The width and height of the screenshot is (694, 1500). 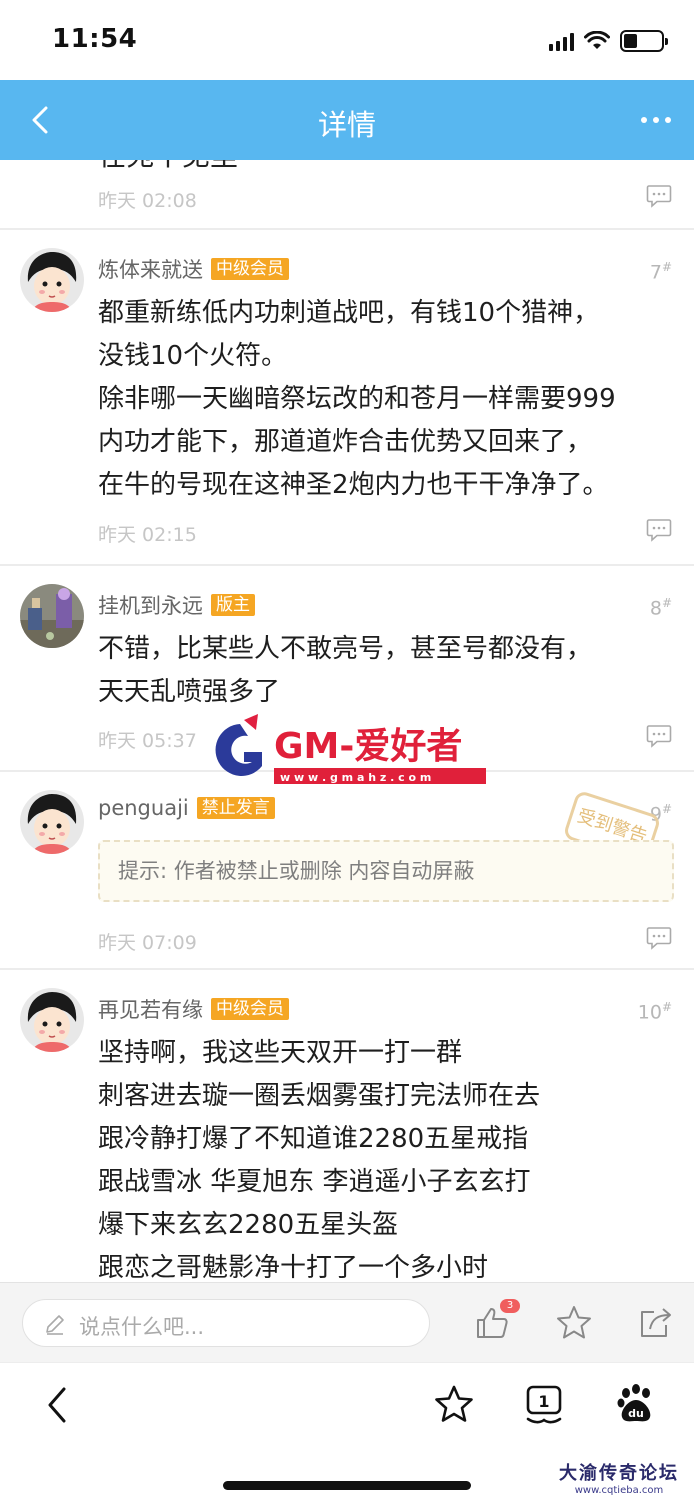 I want to click on reply-bar: 说点什么吧... 3, so click(x=347, y=1322).